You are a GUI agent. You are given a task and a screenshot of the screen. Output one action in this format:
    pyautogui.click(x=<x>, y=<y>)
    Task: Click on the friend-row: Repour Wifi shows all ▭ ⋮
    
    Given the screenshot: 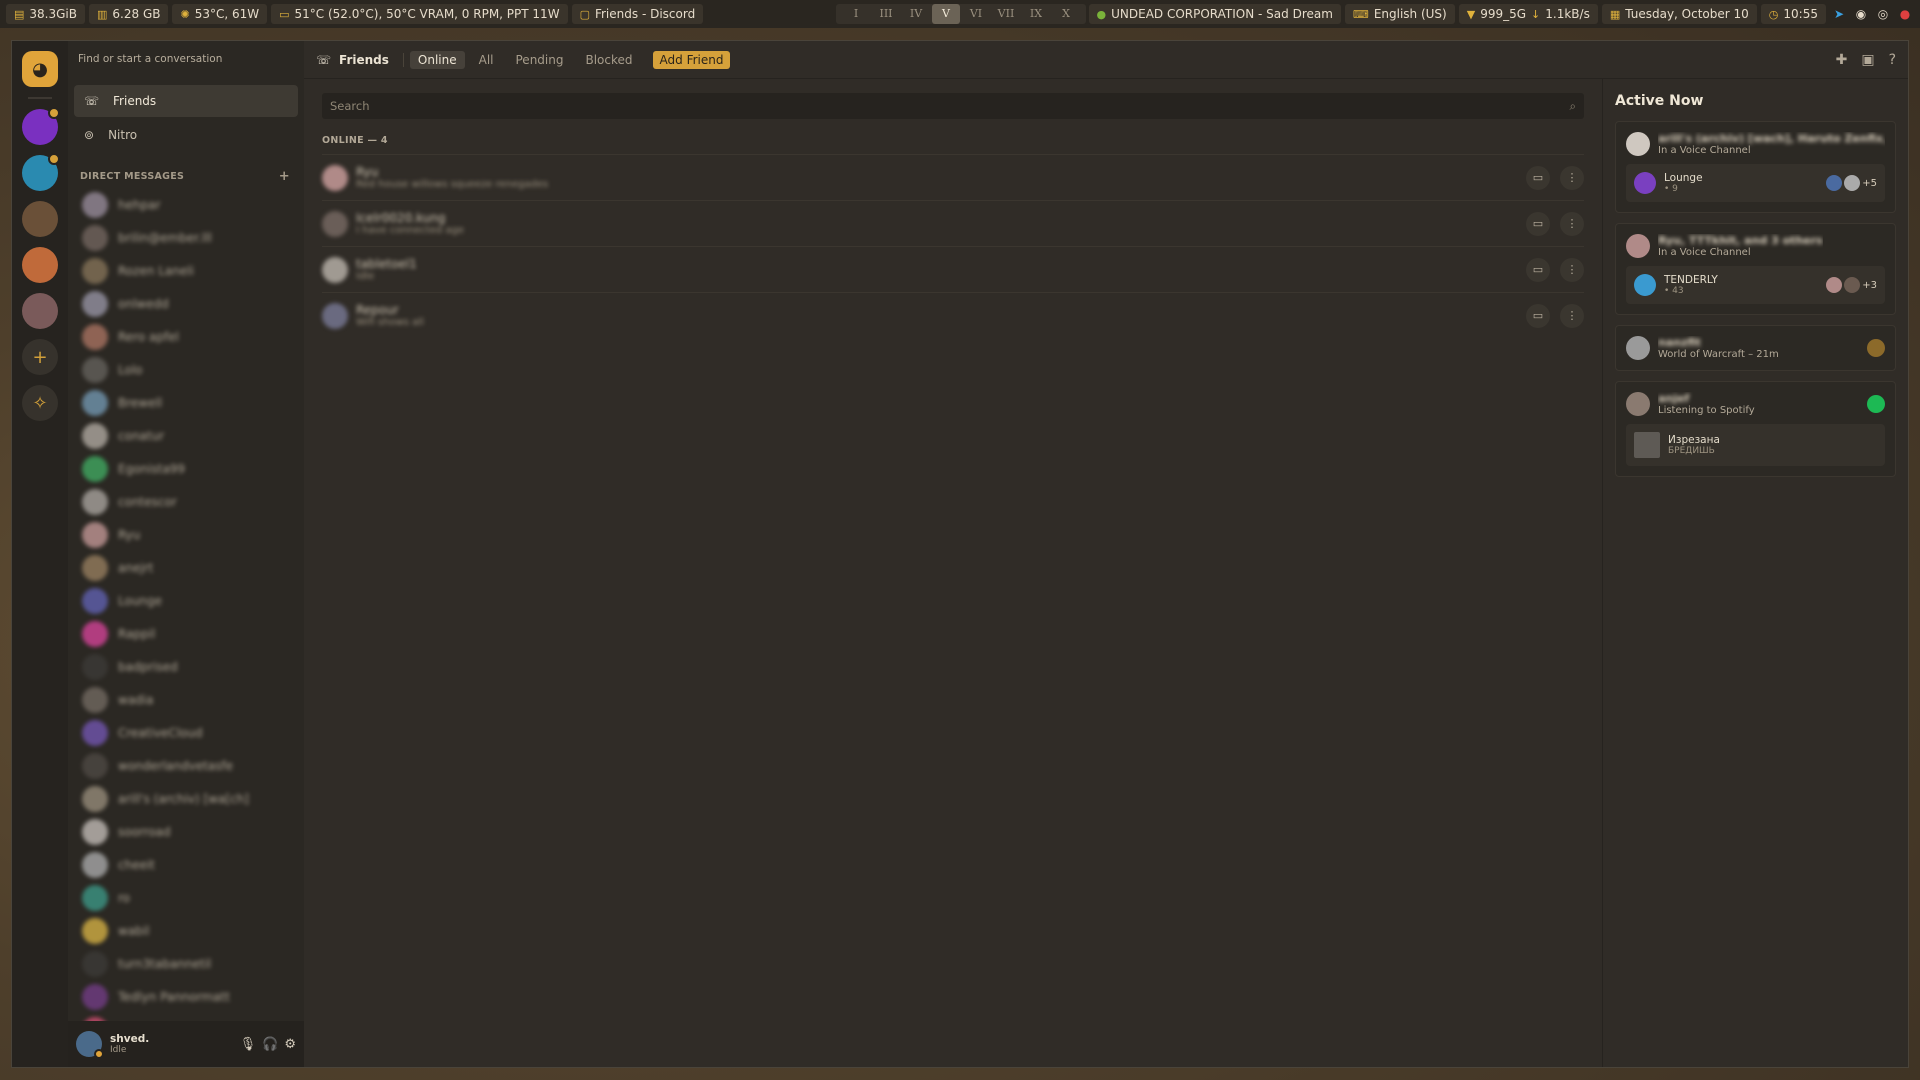 What is the action you would take?
    pyautogui.click(x=953, y=315)
    